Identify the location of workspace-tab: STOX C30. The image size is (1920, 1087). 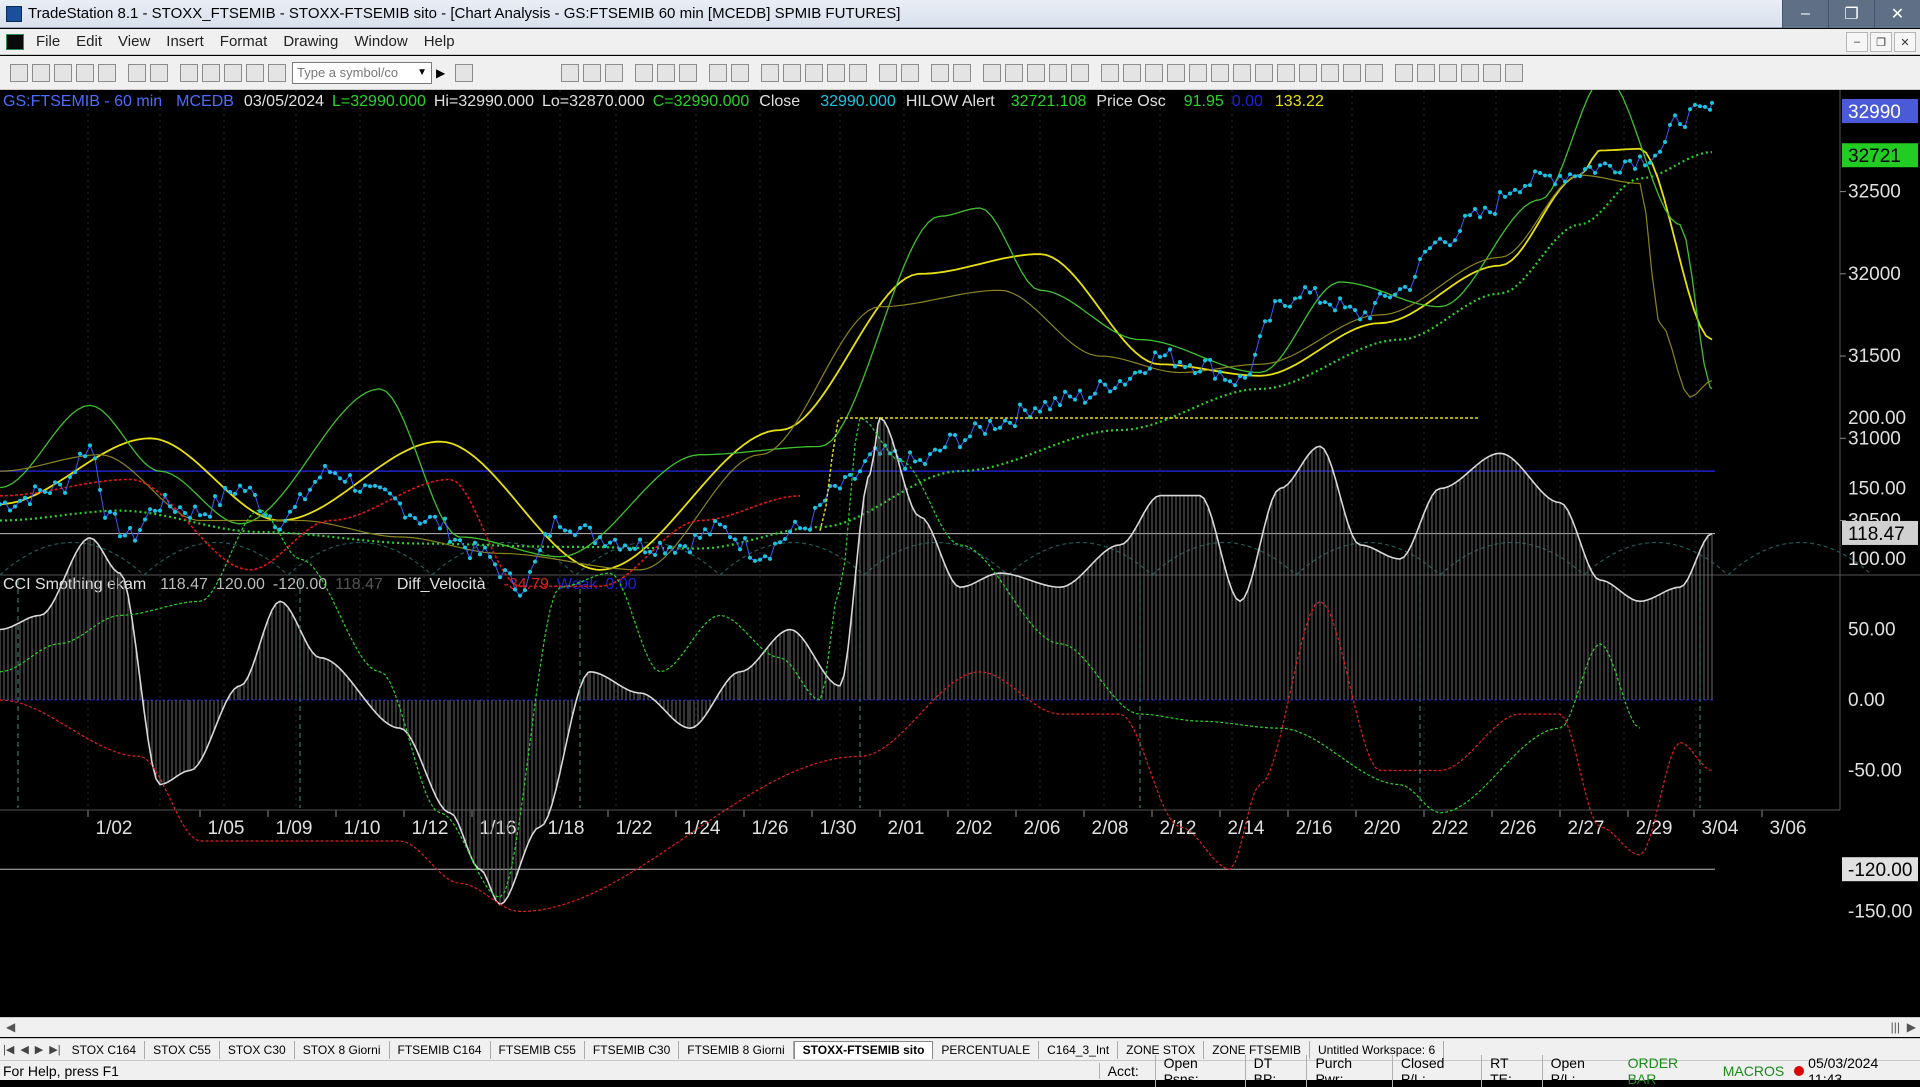
(257, 1049).